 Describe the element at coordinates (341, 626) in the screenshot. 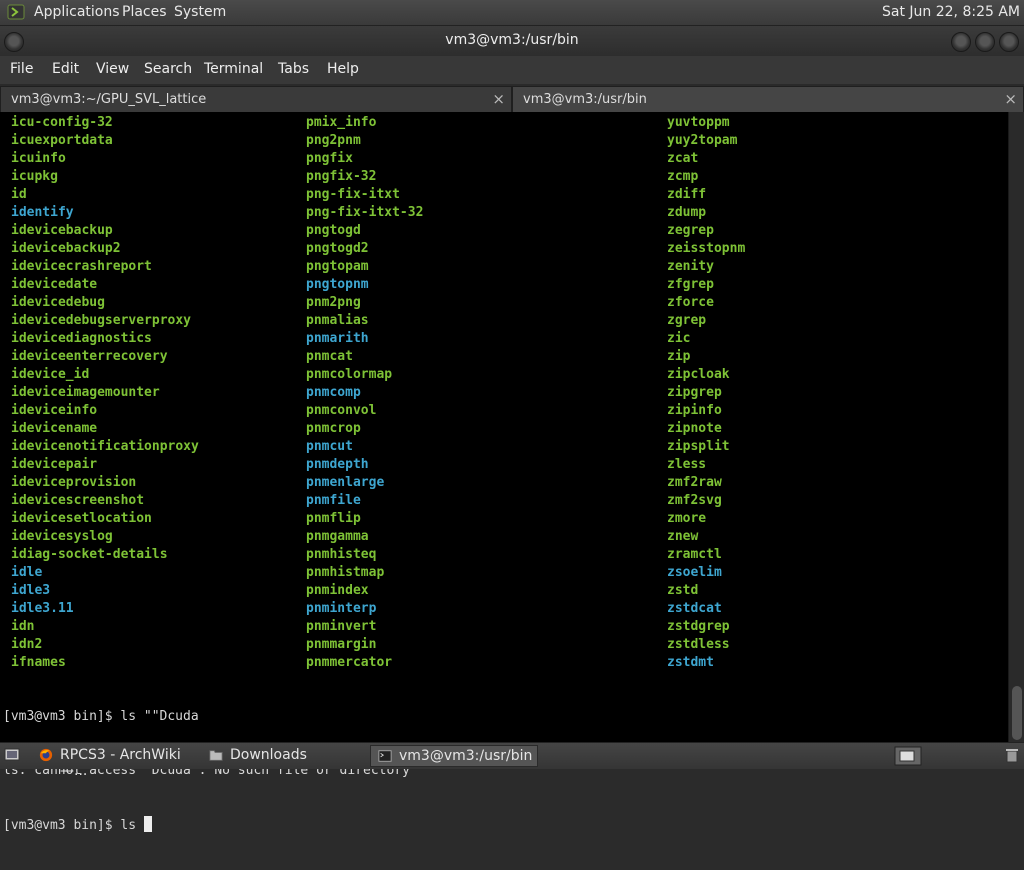

I see `ls-entry: pnminvert` at that location.